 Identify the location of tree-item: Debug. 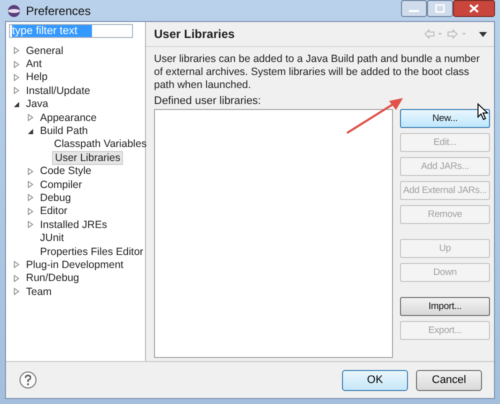
(55, 198).